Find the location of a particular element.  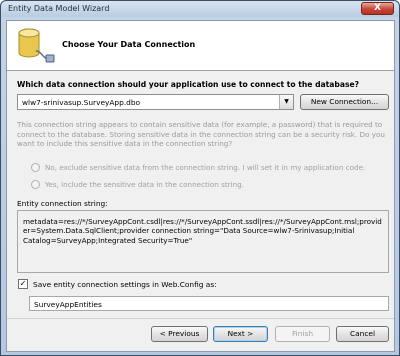

database-connection-icon is located at coordinates (36, 45).